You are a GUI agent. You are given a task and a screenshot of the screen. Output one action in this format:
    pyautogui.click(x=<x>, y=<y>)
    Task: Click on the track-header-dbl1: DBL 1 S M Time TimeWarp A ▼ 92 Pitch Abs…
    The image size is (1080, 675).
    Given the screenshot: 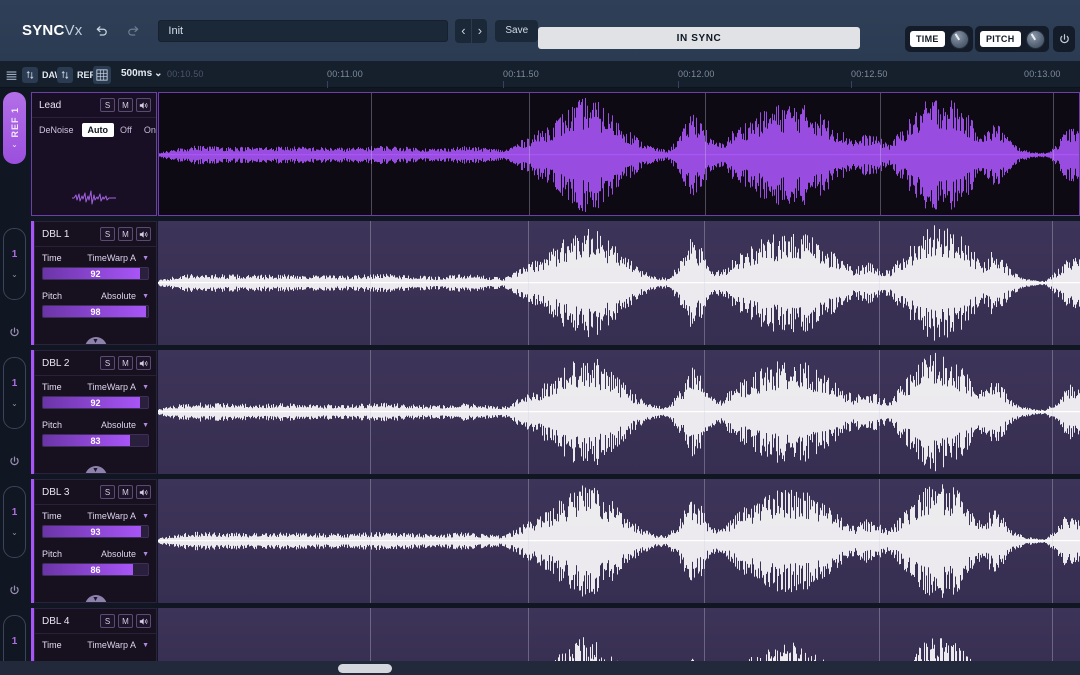 What is the action you would take?
    pyautogui.click(x=95, y=283)
    